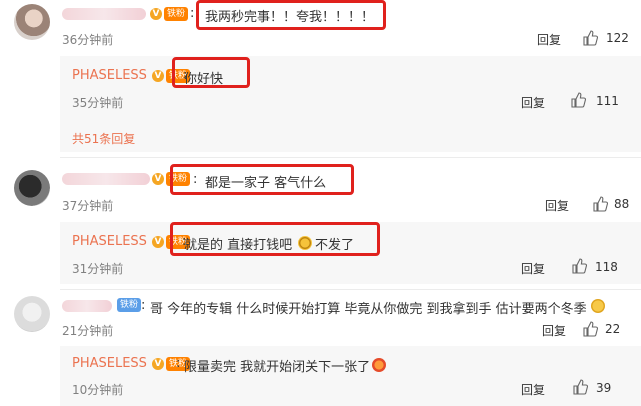 This screenshot has width=641, height=406. Describe the element at coordinates (368, 309) in the screenshot. I see `comment-text: 哥 今年的专辑 什么时候开始打算 毕竟从你做完 到我拿到手 估计要两个冬季` at that location.